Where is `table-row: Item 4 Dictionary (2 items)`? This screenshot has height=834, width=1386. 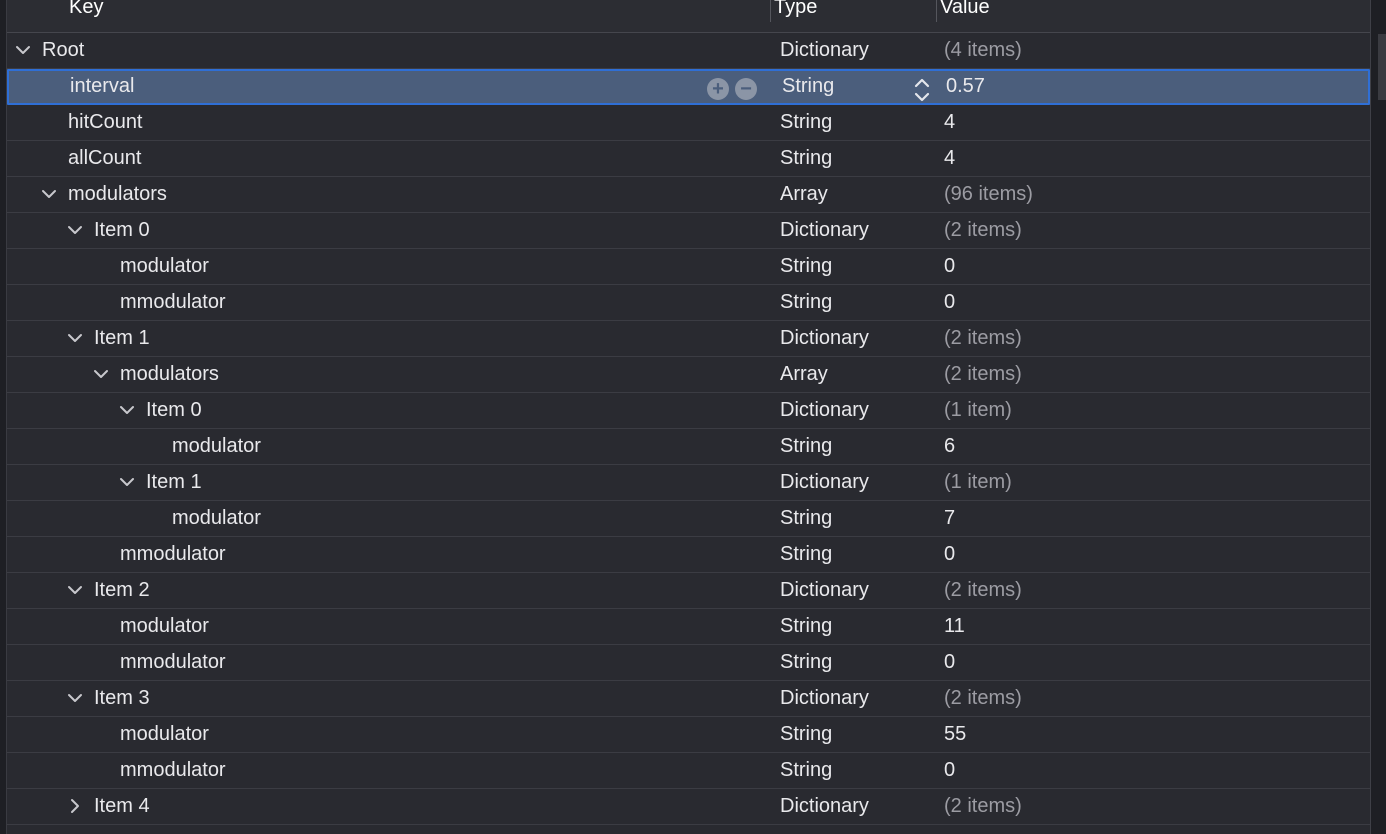
table-row: Item 4 Dictionary (2 items) is located at coordinates (688, 807).